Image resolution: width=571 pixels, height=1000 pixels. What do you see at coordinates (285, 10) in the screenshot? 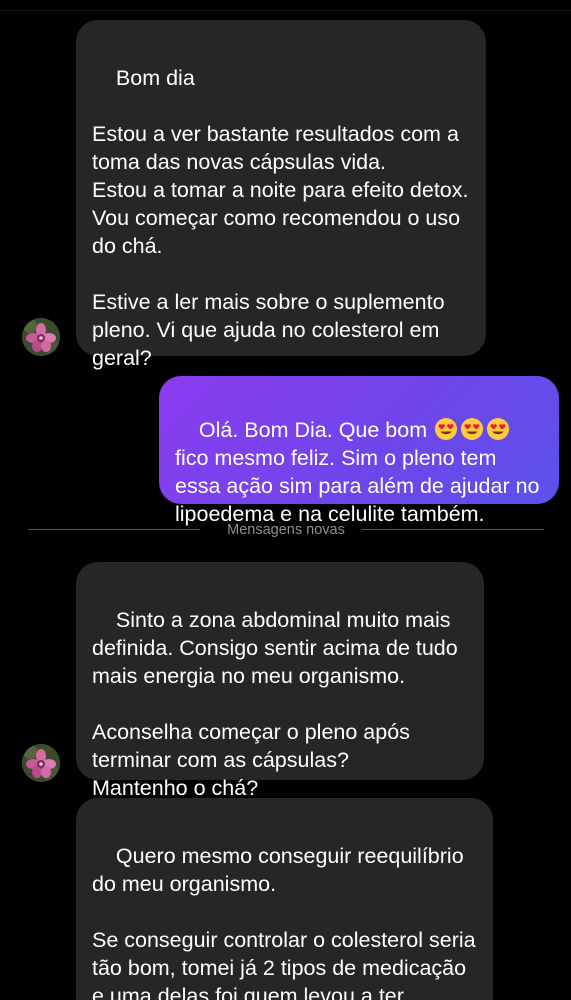
I see `header-separator` at bounding box center [285, 10].